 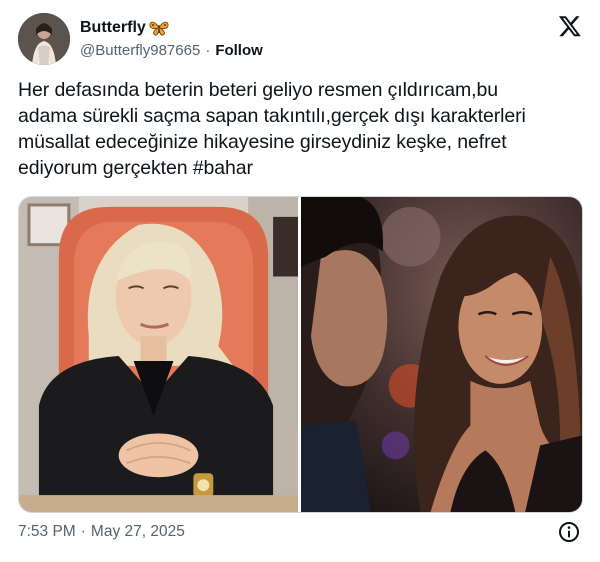 I want to click on author-handle-row: @Butterfly987665 · Follow, so click(x=171, y=50).